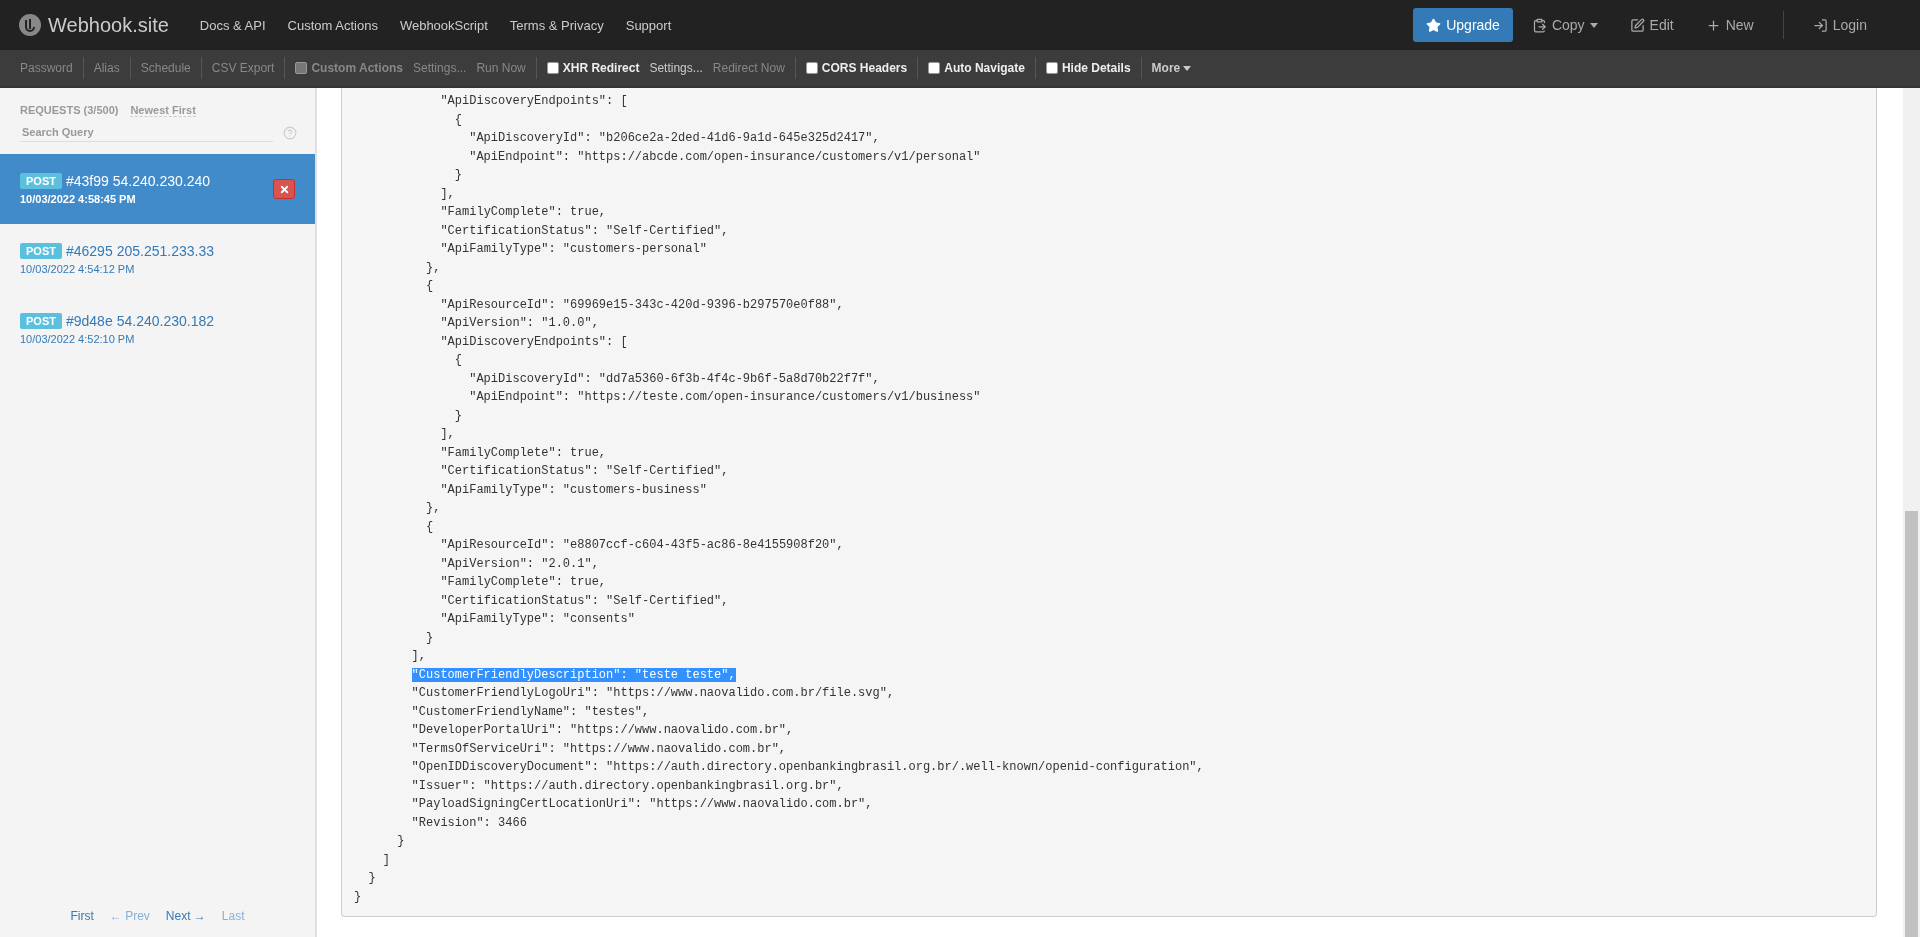 The height and width of the screenshot is (937, 1920). Describe the element at coordinates (642, 545) in the screenshot. I see `code-line: "ApiResourceId": "e8807ccf-c604-43f5-ac86-8e4155908f20",` at that location.